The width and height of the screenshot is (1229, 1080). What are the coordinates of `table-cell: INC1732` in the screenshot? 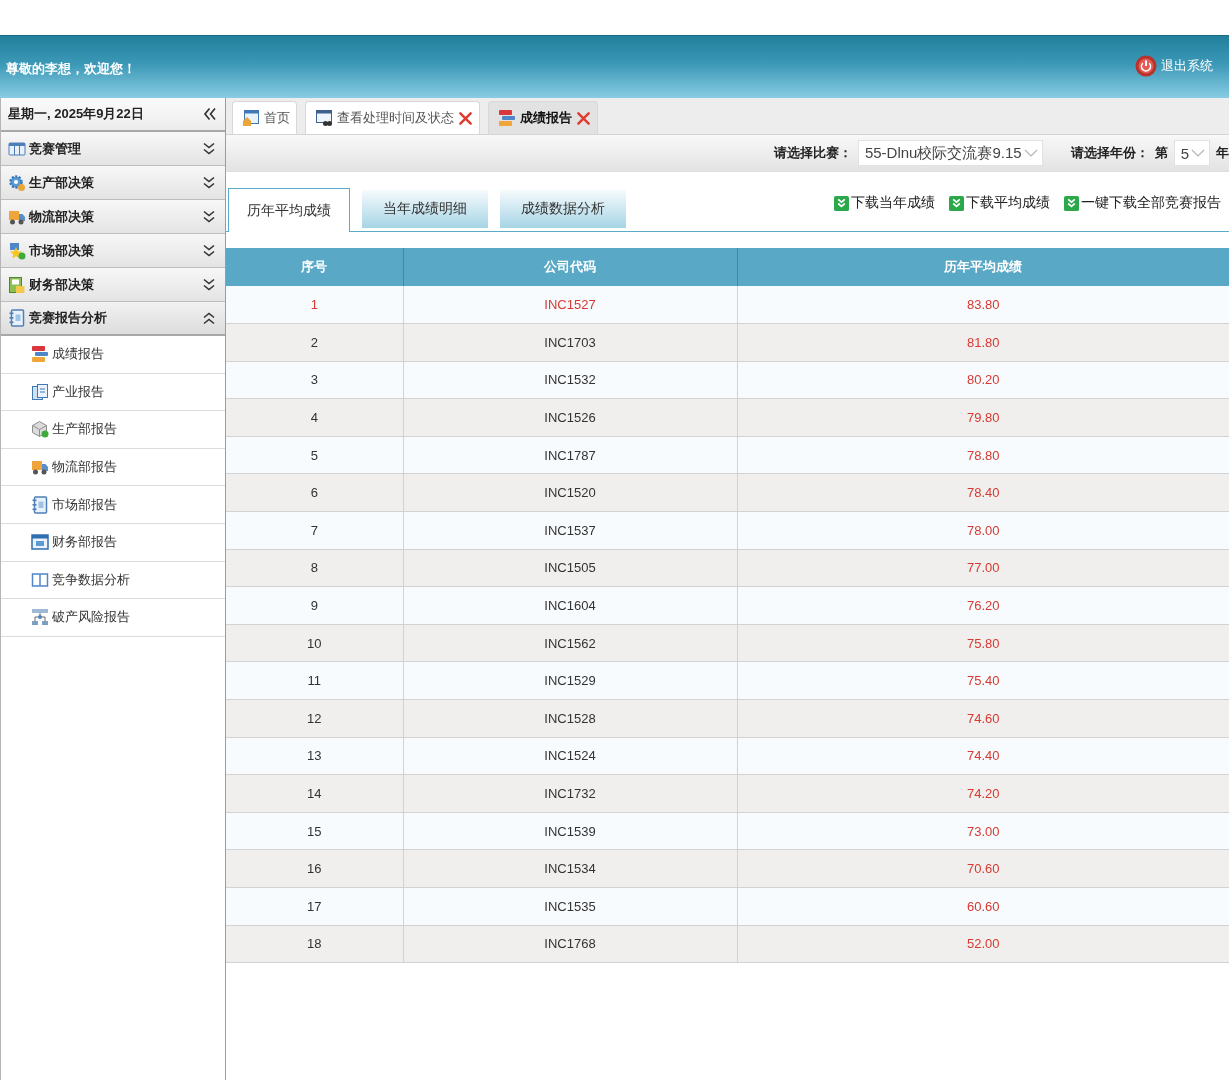 It's located at (570, 793).